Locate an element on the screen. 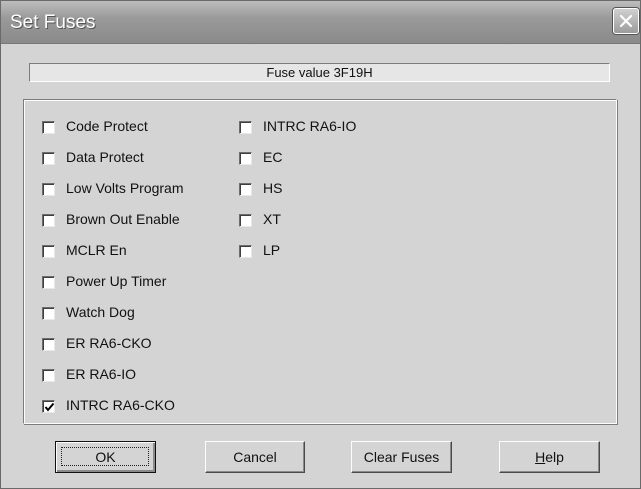 The image size is (641, 489). checkbox-label: Code Protect is located at coordinates (107, 126).